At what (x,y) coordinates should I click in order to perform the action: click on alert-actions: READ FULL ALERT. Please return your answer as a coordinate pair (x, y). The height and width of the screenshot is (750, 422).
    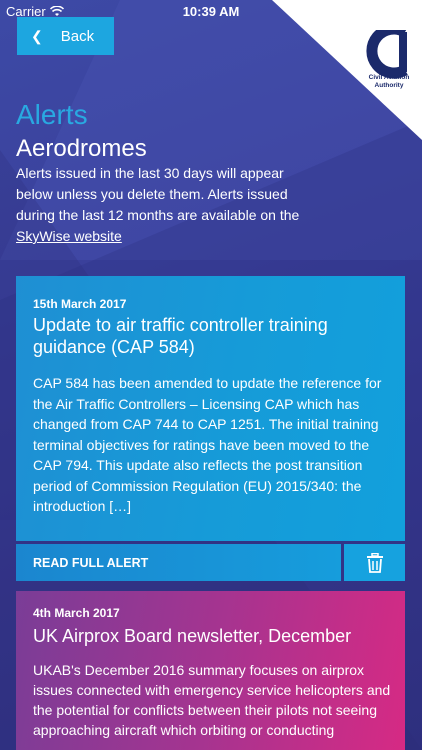
    Looking at the image, I should click on (210, 562).